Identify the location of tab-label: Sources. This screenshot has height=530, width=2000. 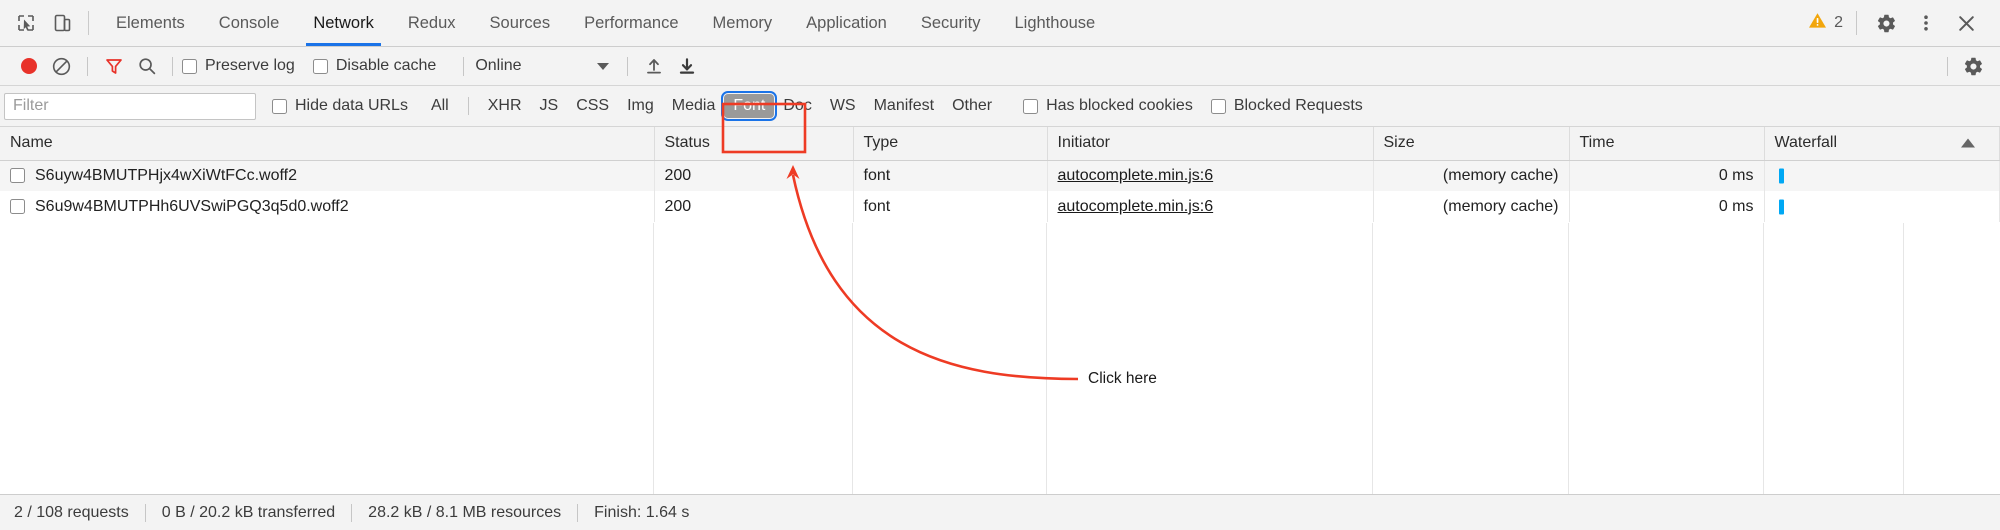
(520, 22).